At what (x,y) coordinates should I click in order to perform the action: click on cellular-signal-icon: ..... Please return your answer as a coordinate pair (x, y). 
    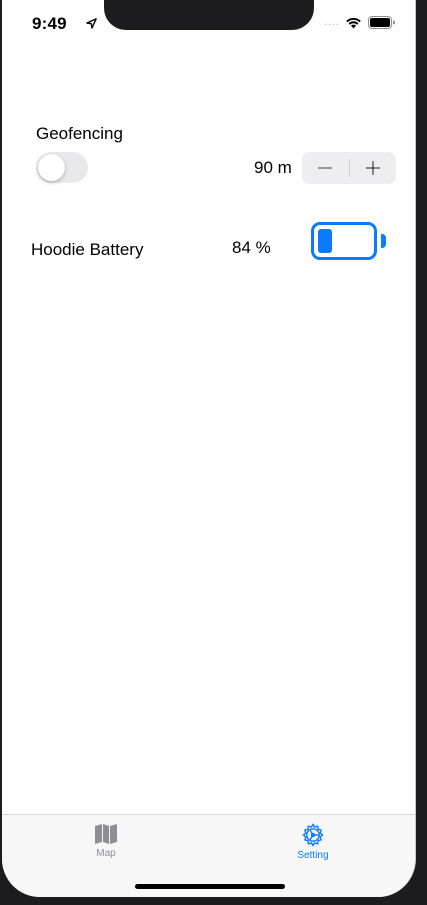
    Looking at the image, I should click on (331, 22).